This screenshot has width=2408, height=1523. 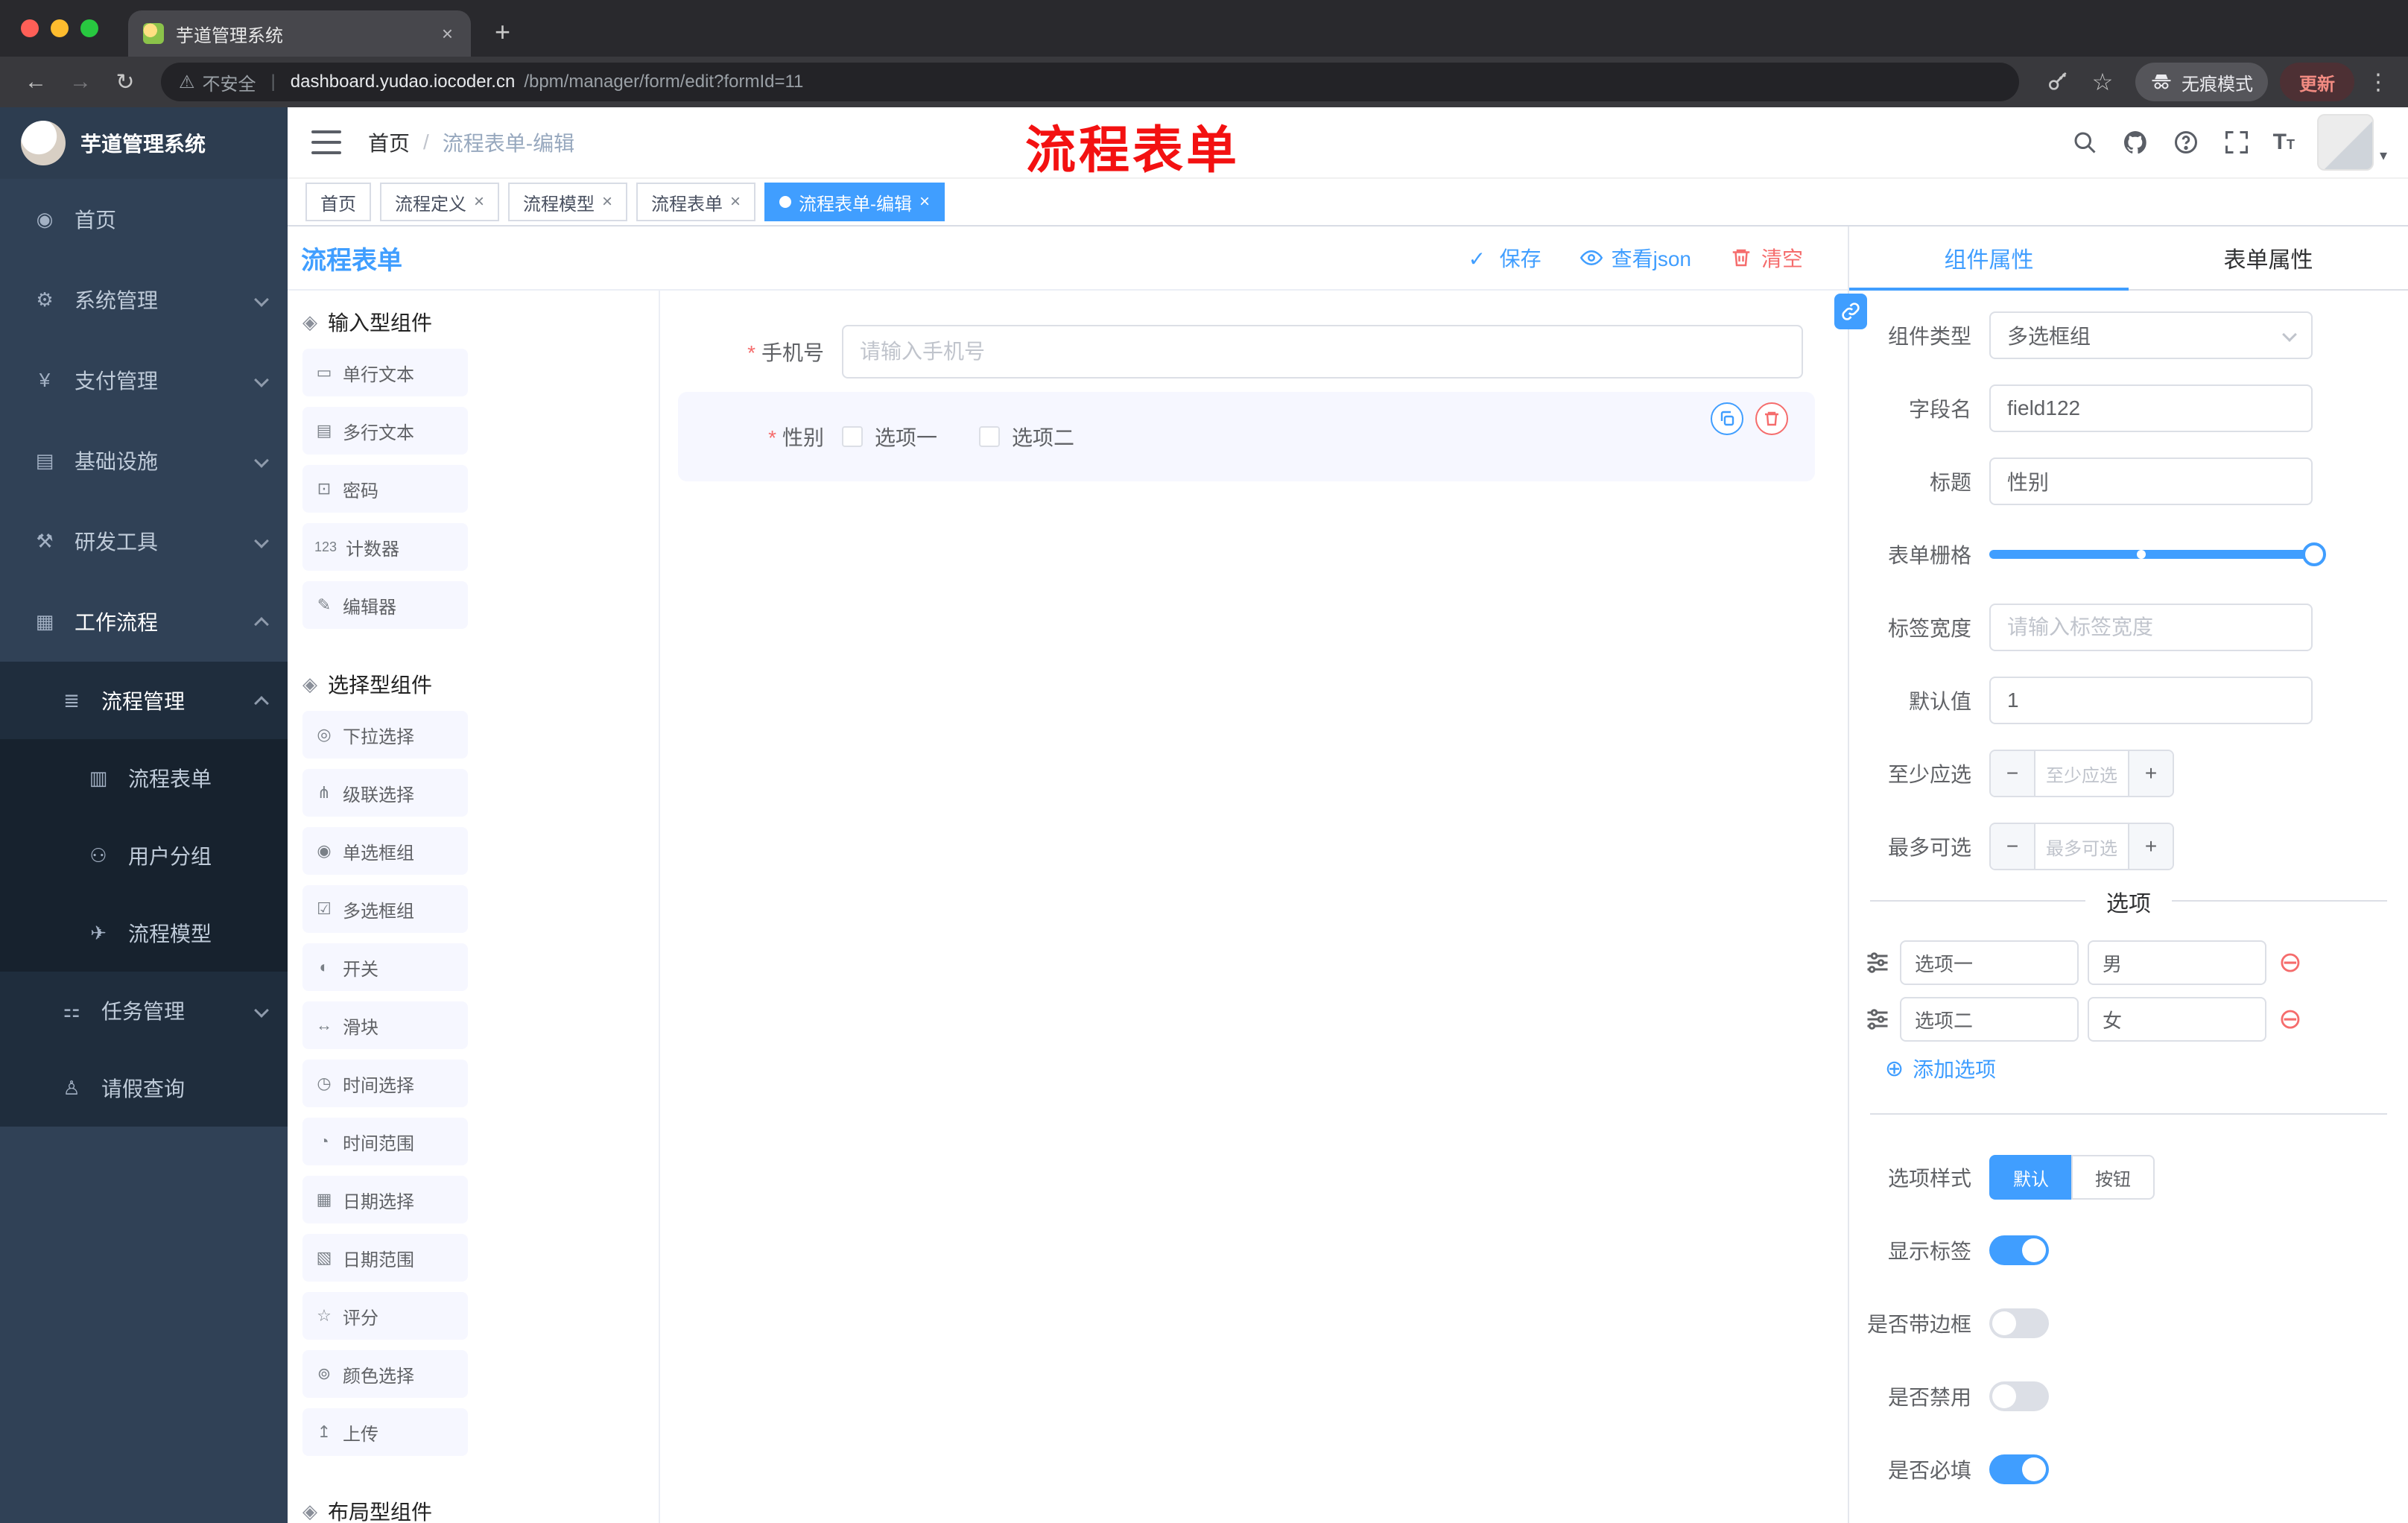 What do you see at coordinates (2151, 335) in the screenshot?
I see `component-type-select: 多选框组` at bounding box center [2151, 335].